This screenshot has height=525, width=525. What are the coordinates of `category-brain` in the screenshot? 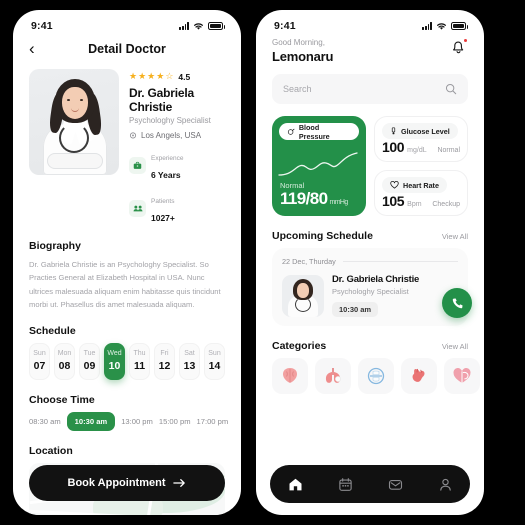 It's located at (290, 376).